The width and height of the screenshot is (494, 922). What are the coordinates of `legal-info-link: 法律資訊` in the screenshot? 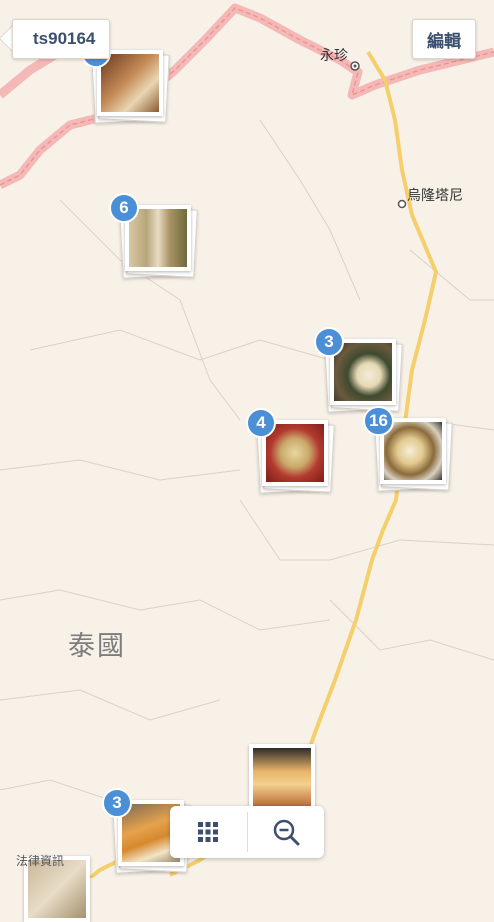 It's located at (40, 860).